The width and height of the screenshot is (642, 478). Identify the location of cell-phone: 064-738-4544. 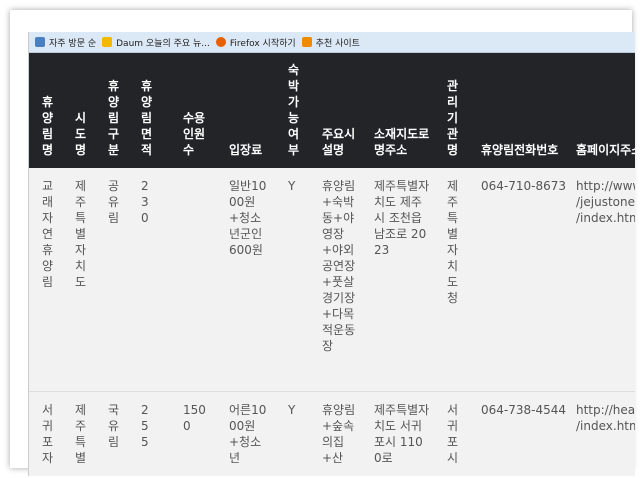
(524, 410).